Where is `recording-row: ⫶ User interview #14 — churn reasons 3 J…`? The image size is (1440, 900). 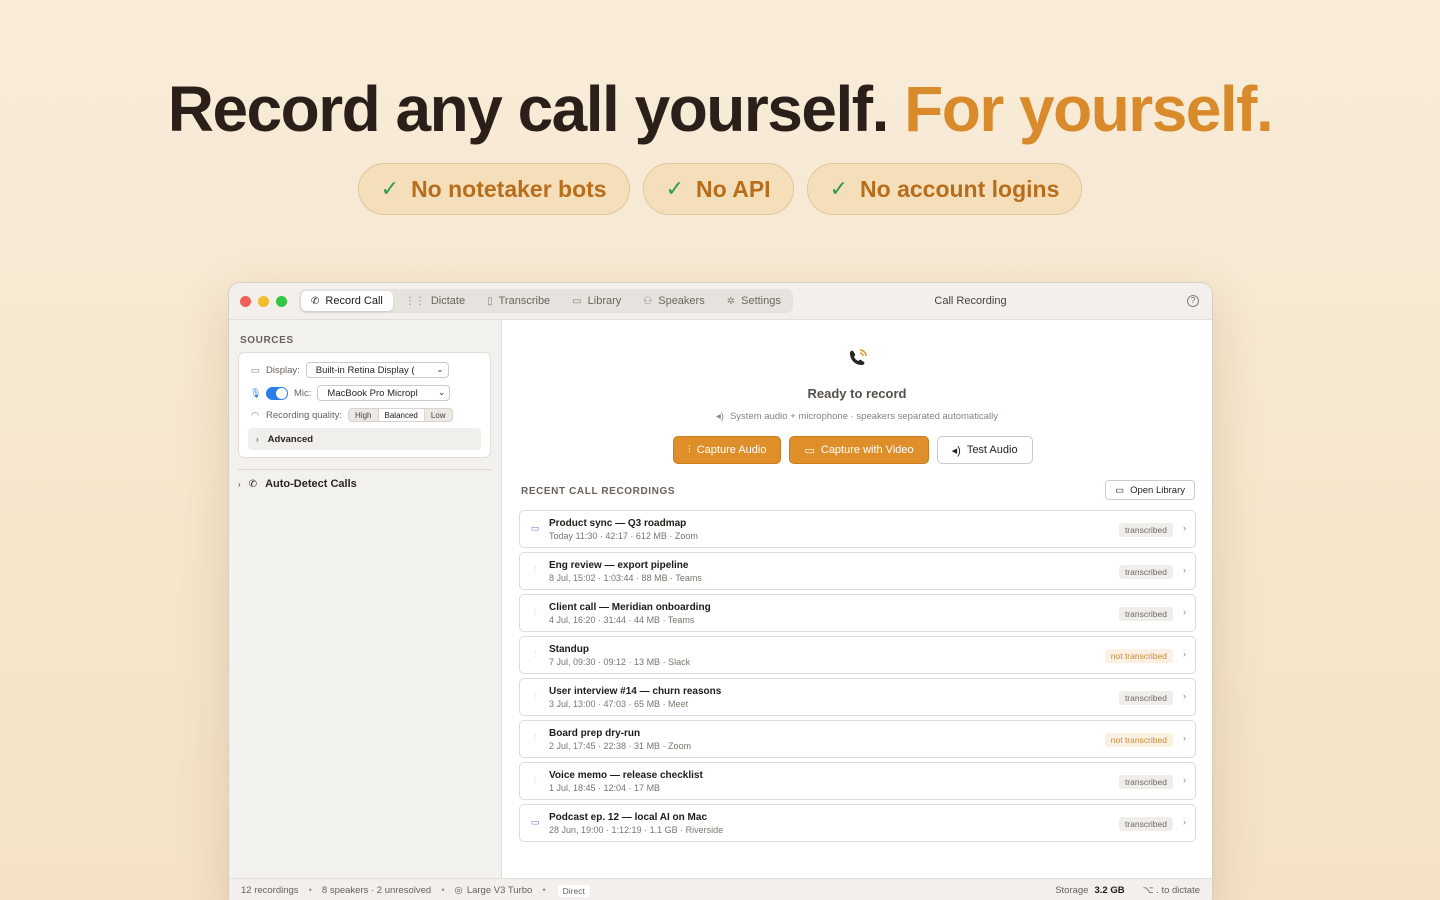 recording-row: ⫶ User interview #14 — churn reasons 3 J… is located at coordinates (857, 697).